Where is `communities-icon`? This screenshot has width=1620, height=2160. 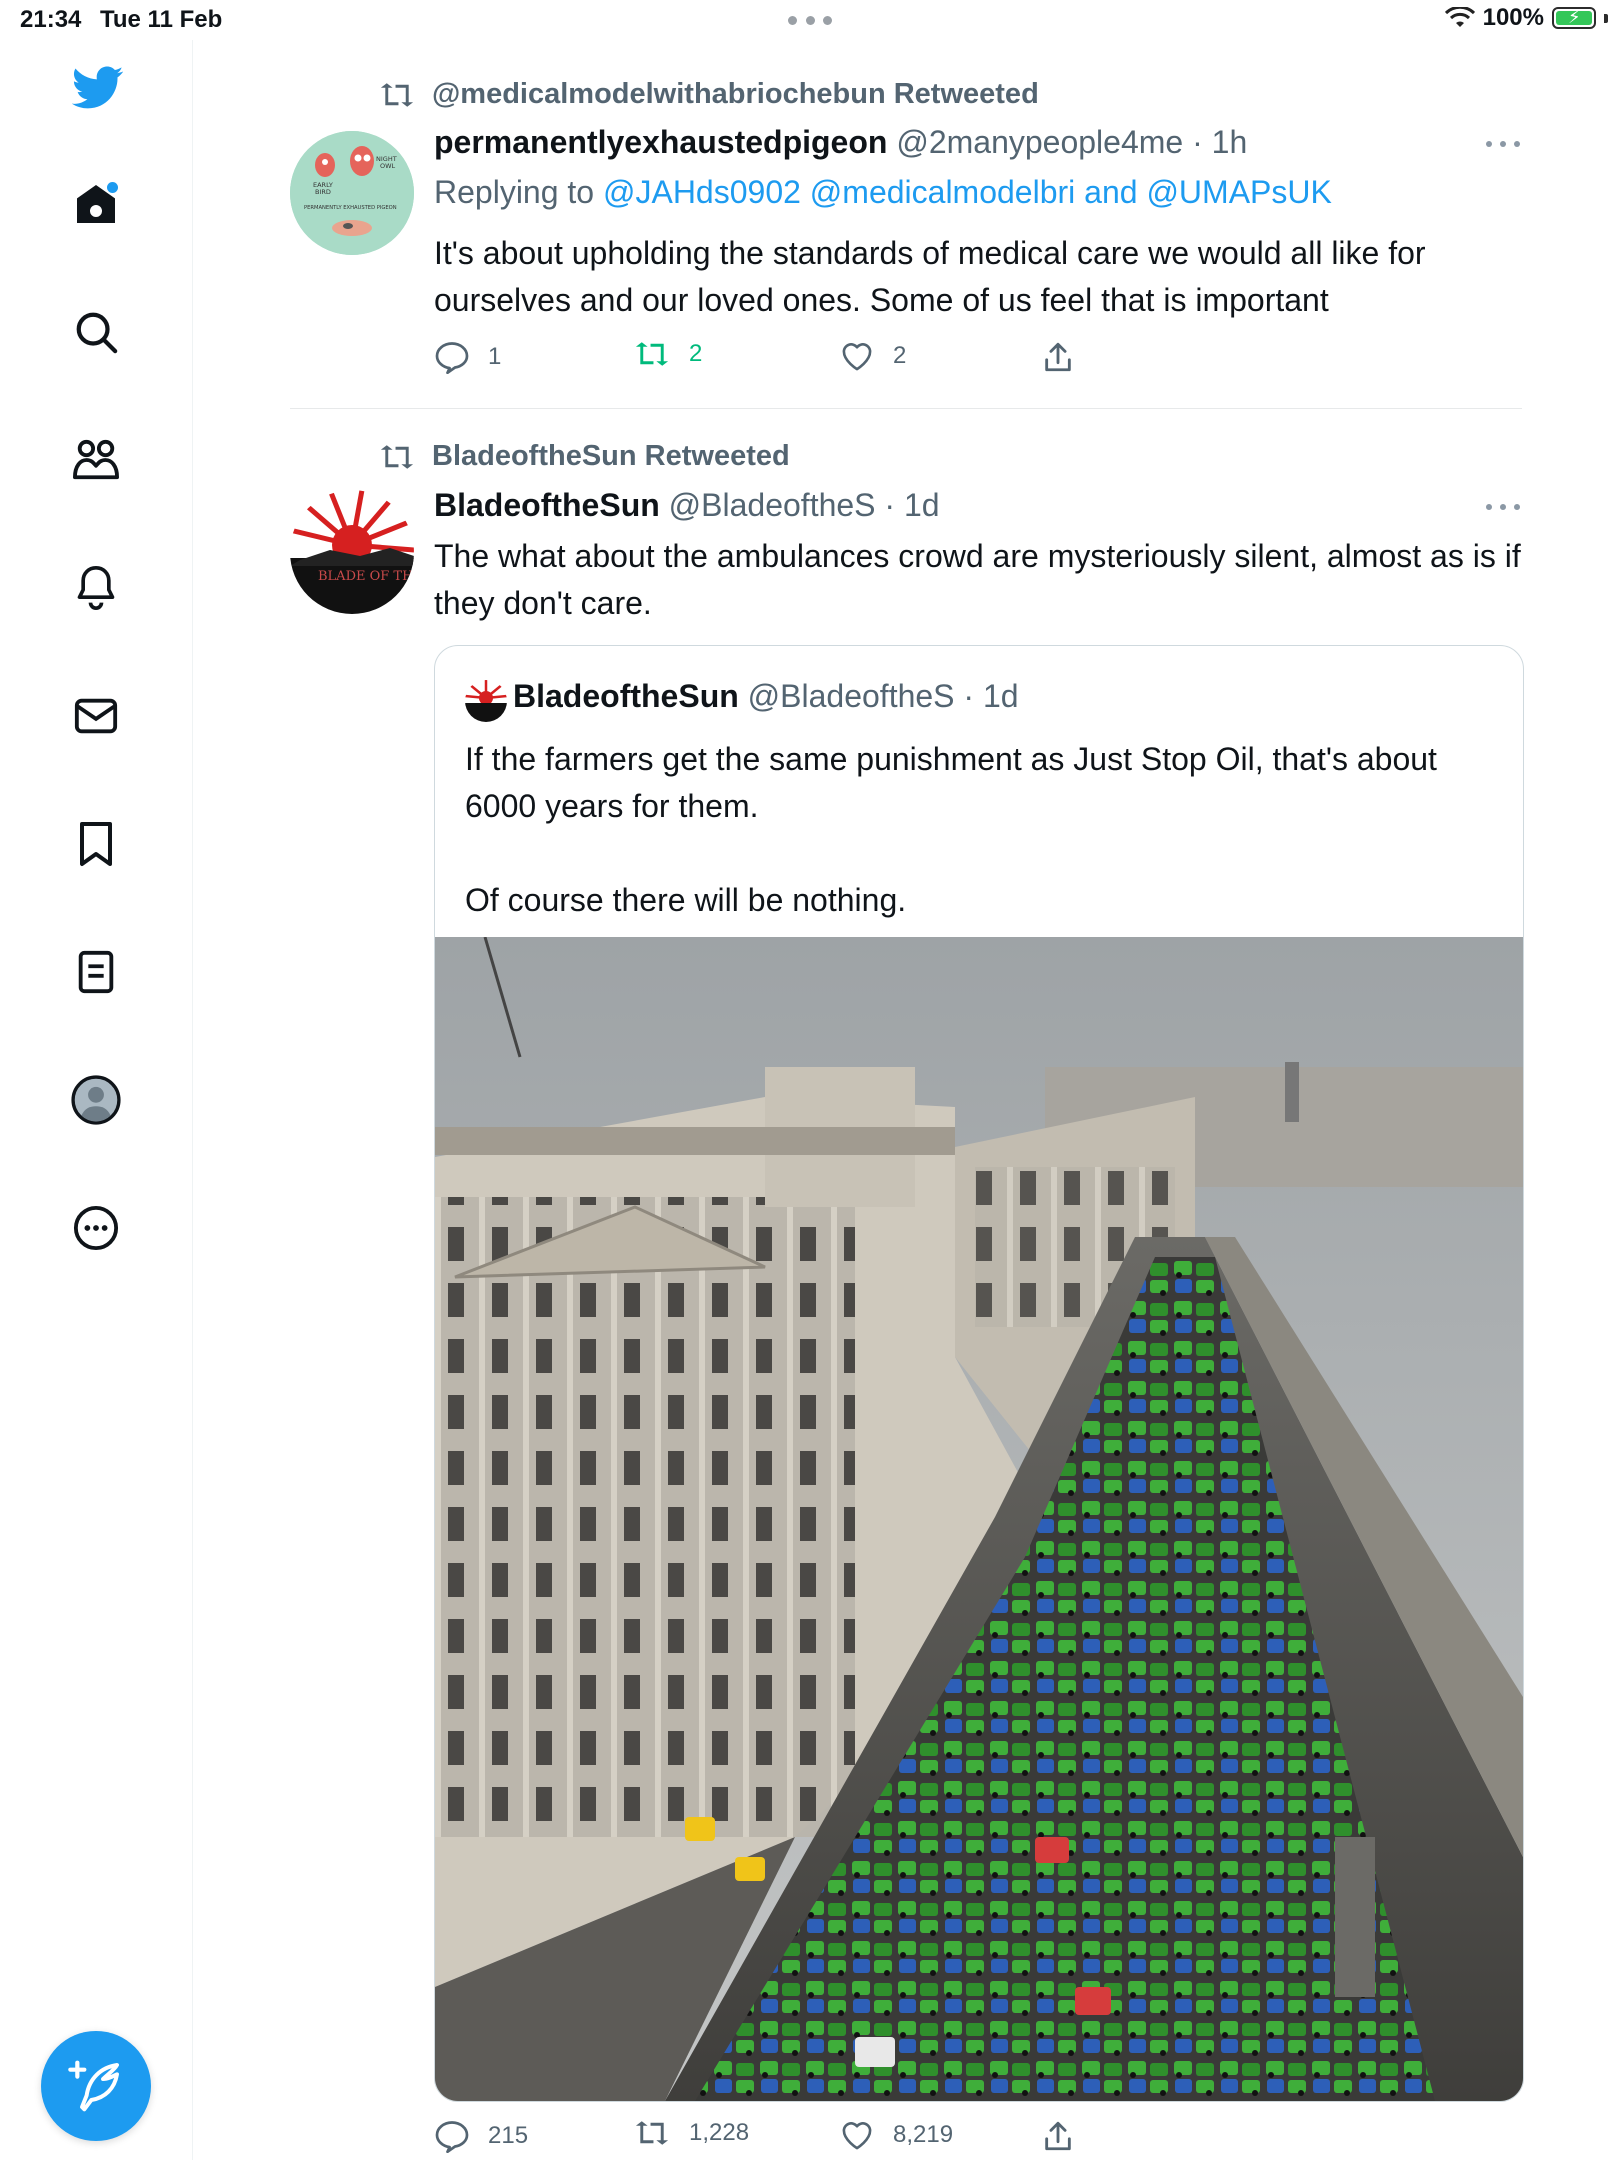 communities-icon is located at coordinates (96, 460).